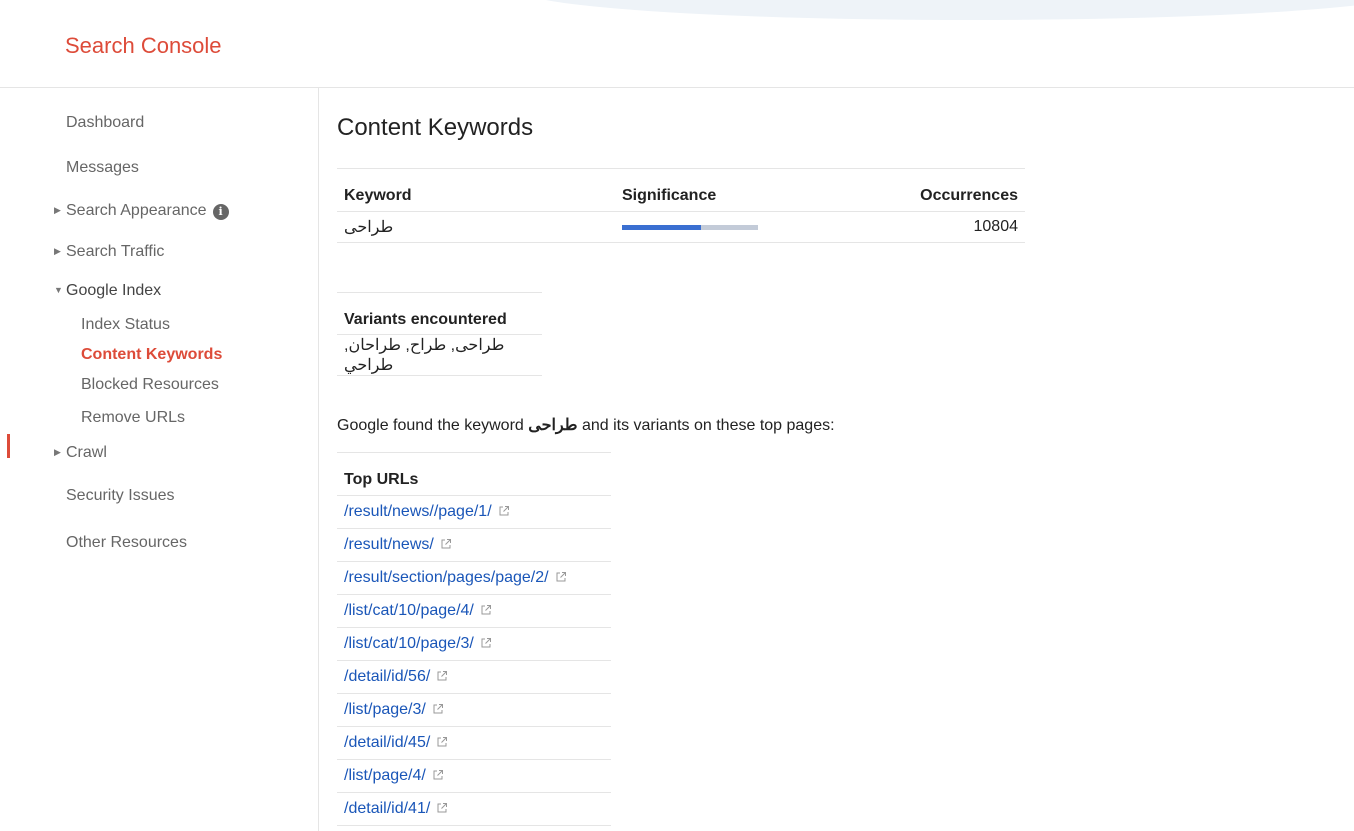  Describe the element at coordinates (418, 511) in the screenshot. I see `url-link: /result/news//page/1/` at that location.